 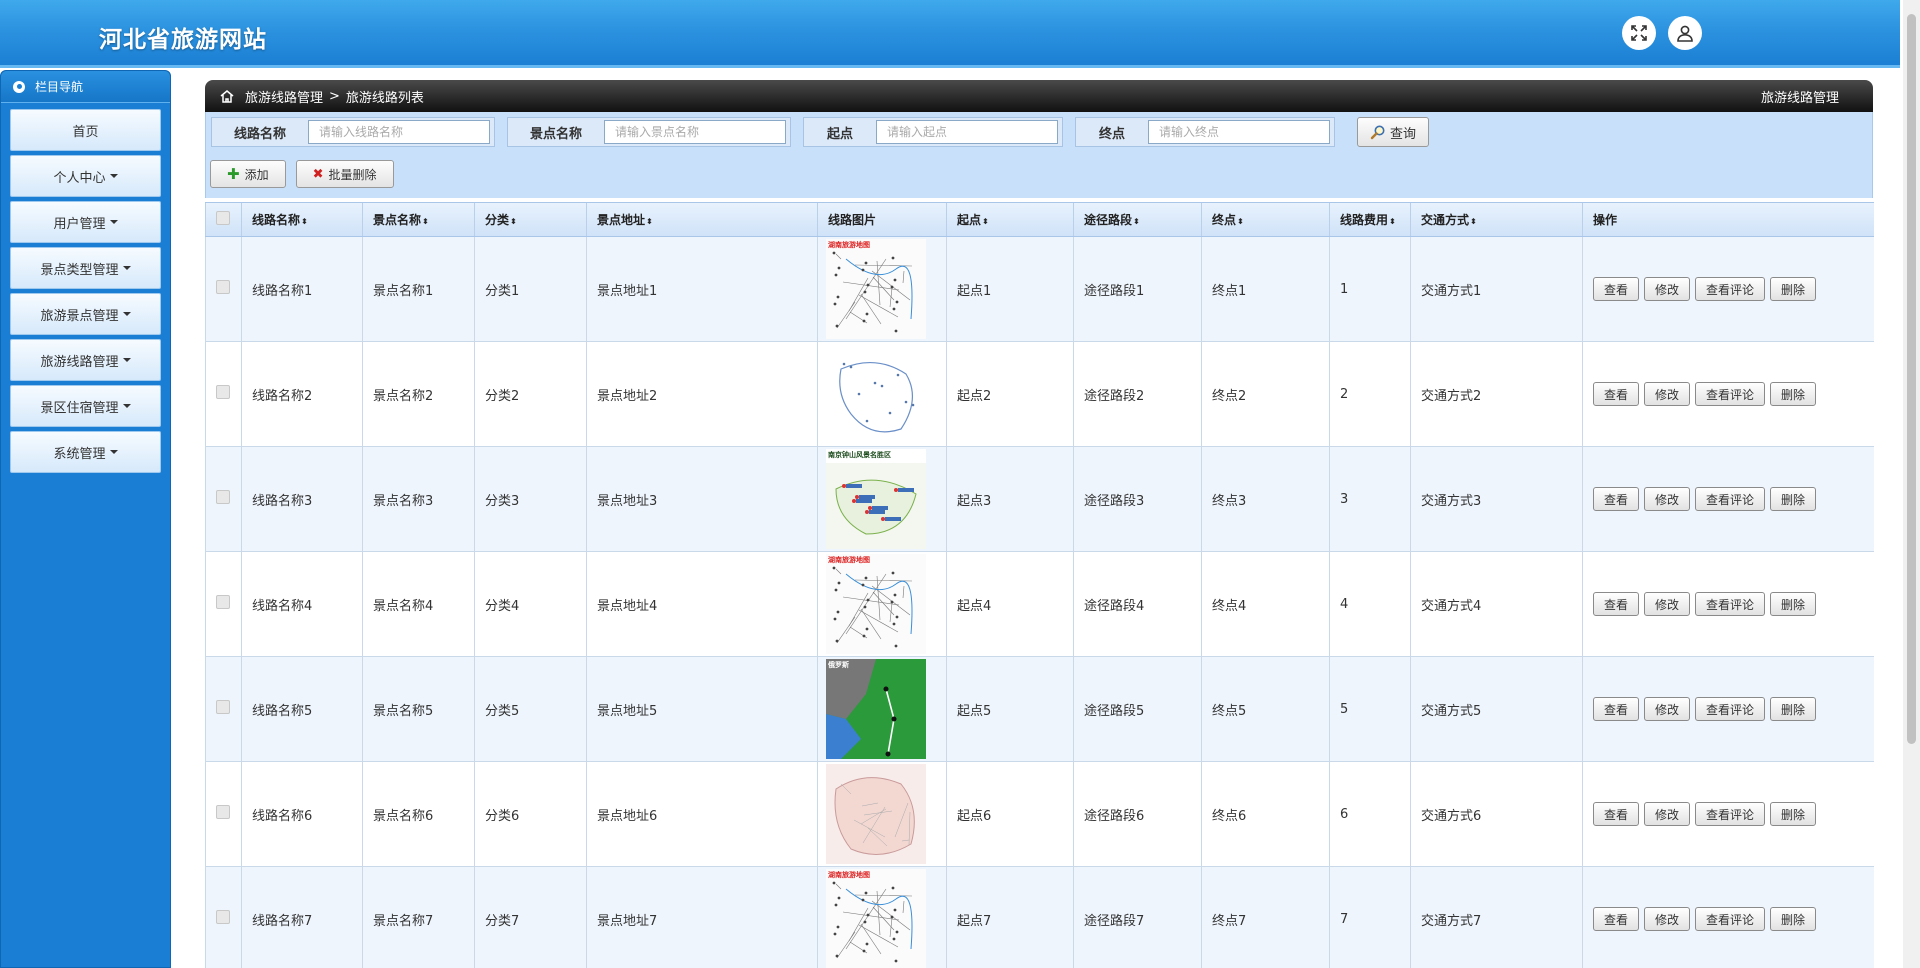 What do you see at coordinates (85, 314) in the screenshot?
I see `sidebar-item-4: 旅游景点管理` at bounding box center [85, 314].